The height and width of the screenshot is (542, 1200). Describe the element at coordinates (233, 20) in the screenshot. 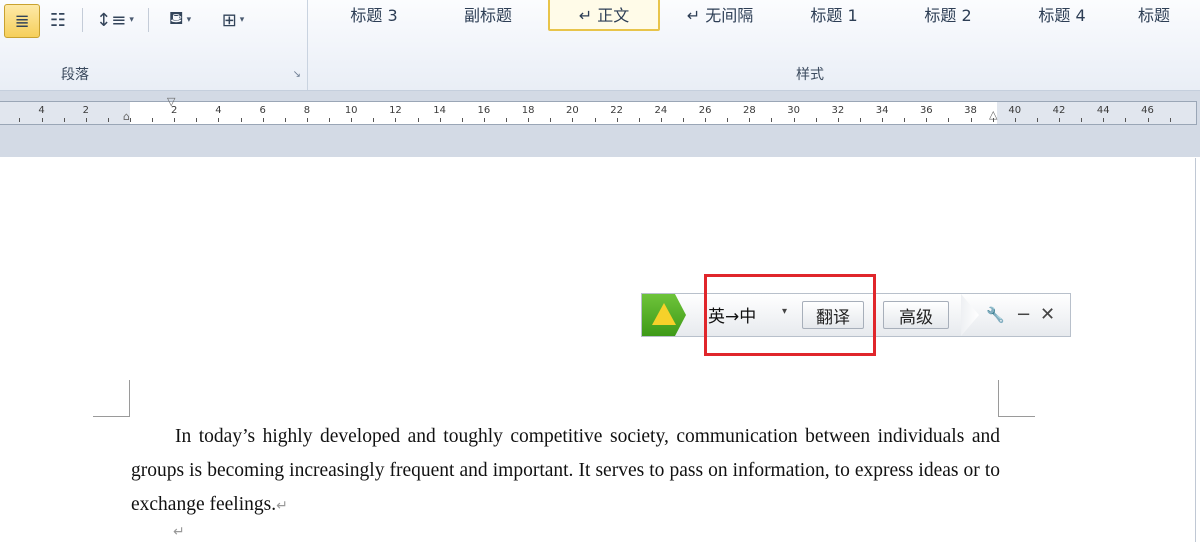

I see `borders-button: ⊞ ▾` at that location.